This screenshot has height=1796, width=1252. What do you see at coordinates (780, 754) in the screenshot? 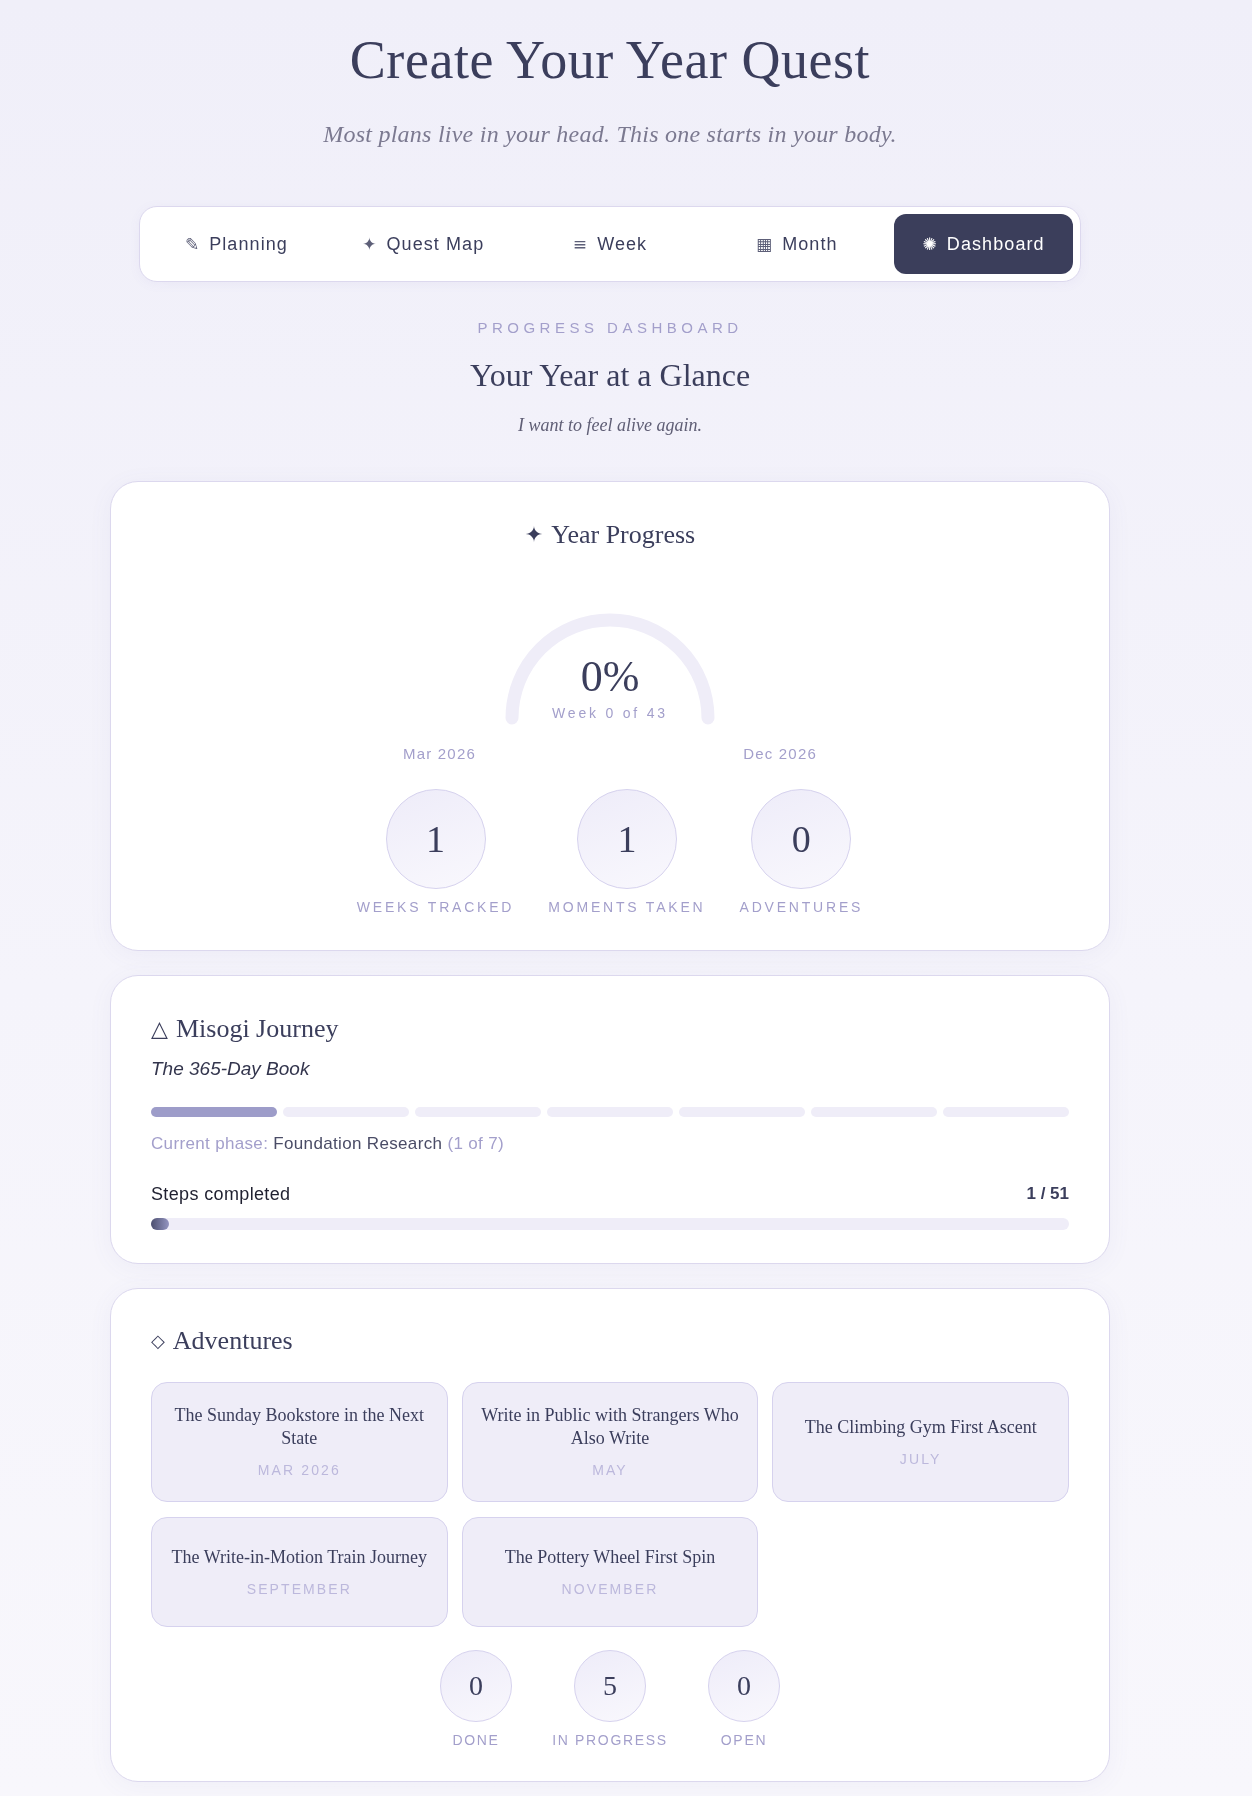
I see `end-date-label: Dec 2026` at bounding box center [780, 754].